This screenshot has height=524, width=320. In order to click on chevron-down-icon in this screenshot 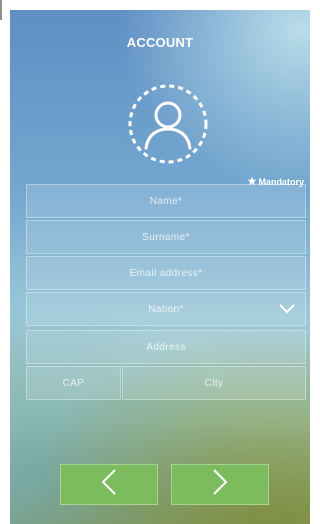, I will do `click(287, 309)`.